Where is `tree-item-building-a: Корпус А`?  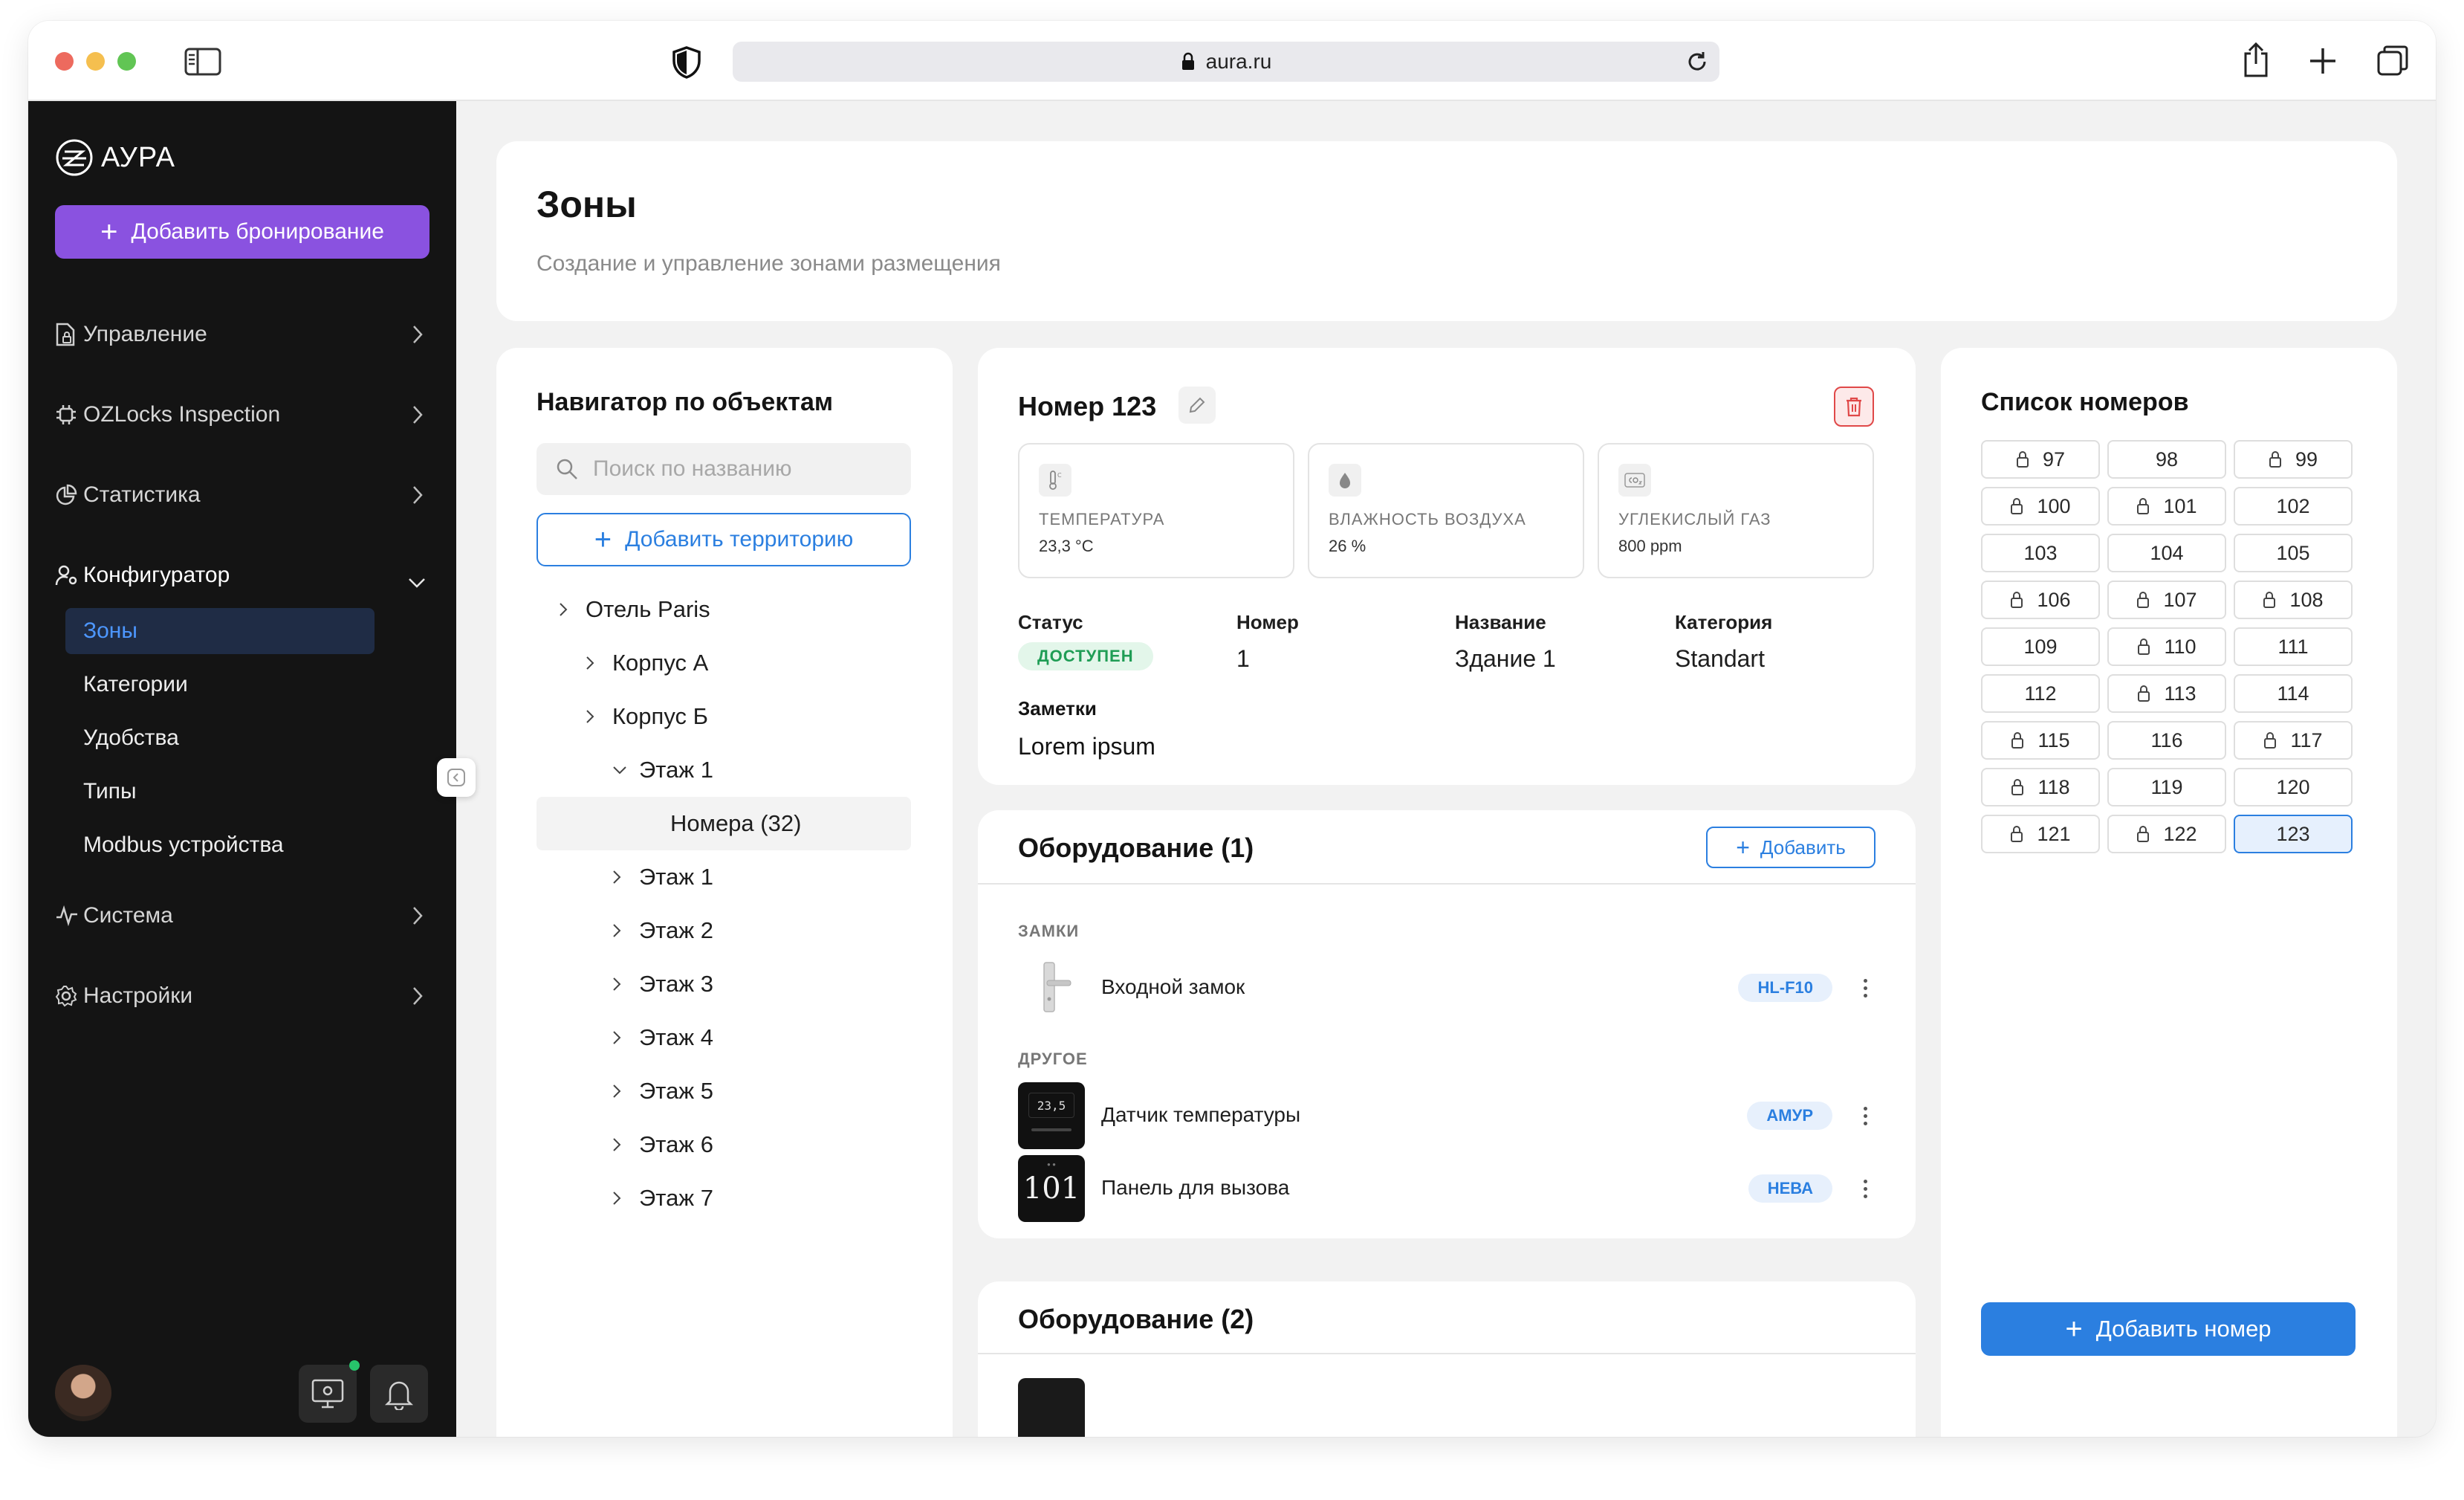
tree-item-building-a: Корпус А is located at coordinates (723, 663).